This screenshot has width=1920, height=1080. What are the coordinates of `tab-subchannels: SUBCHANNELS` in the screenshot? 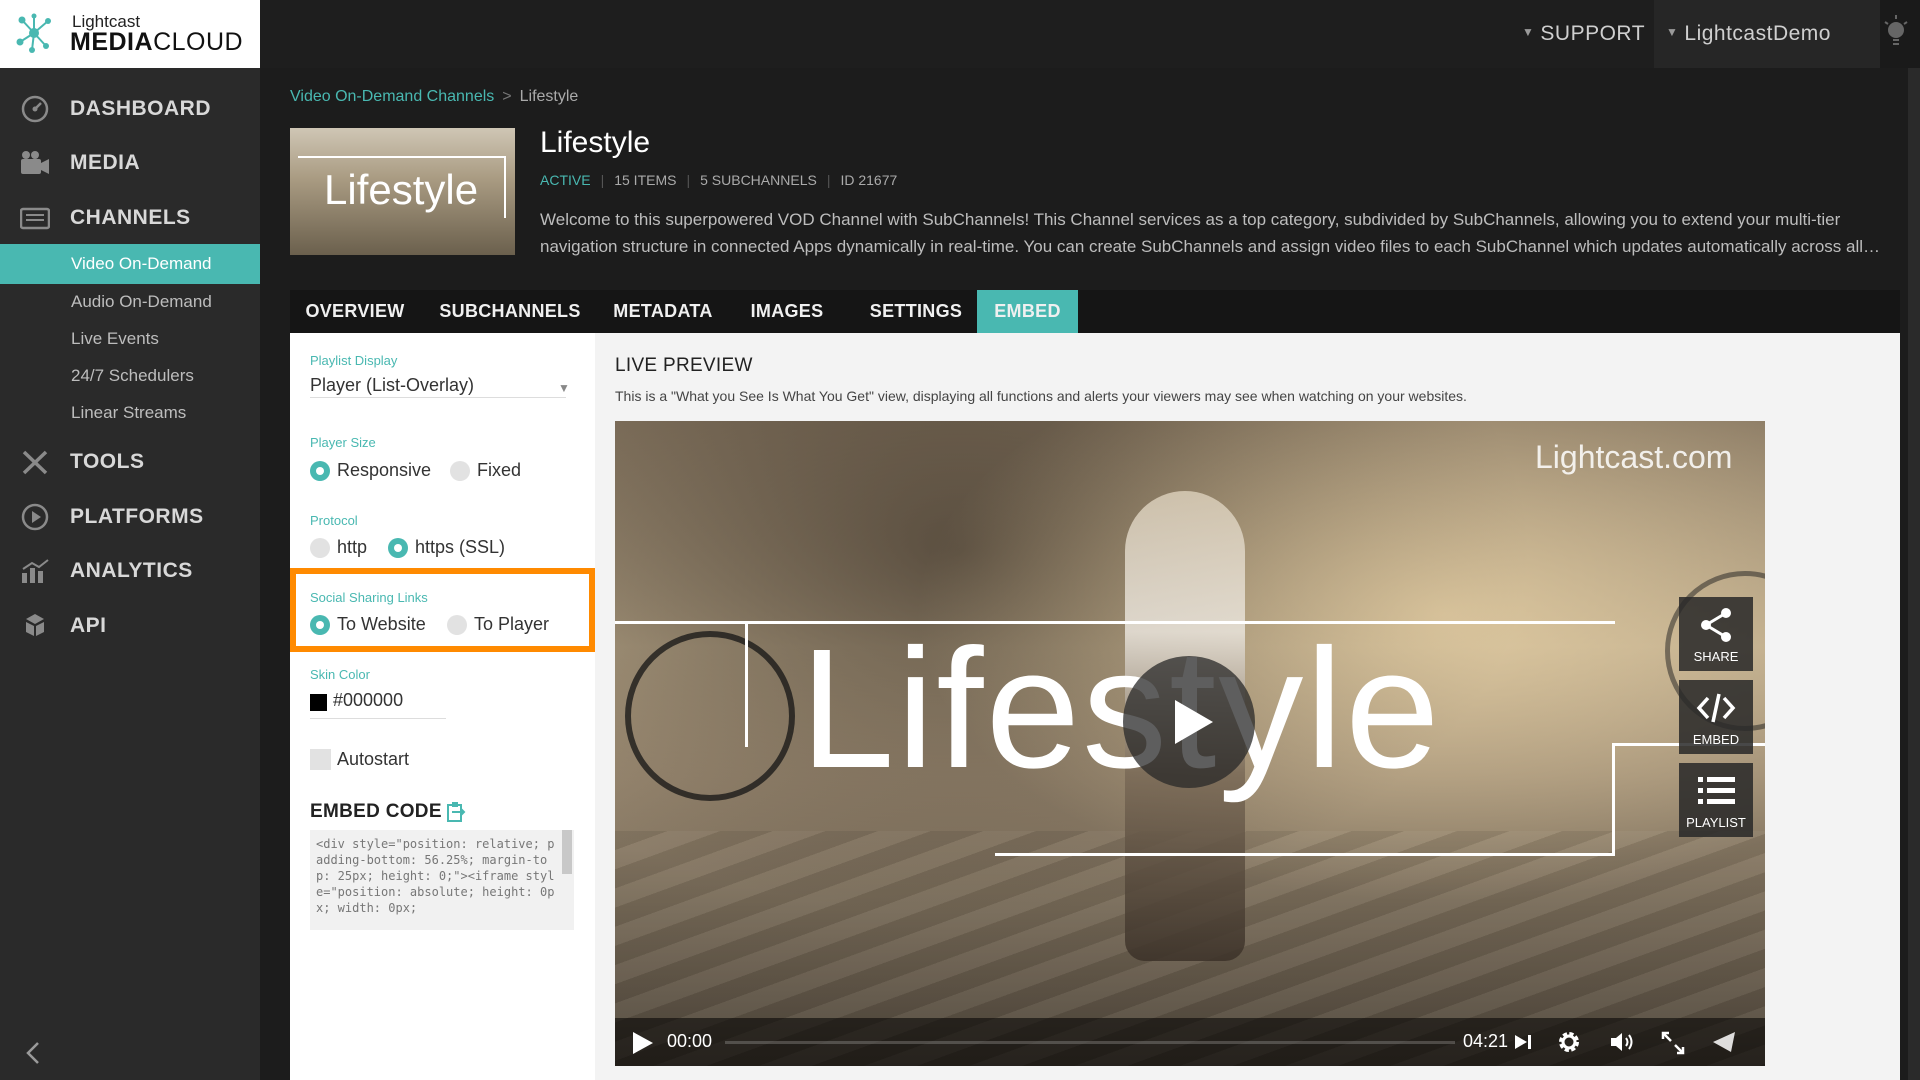 It's located at (510, 311).